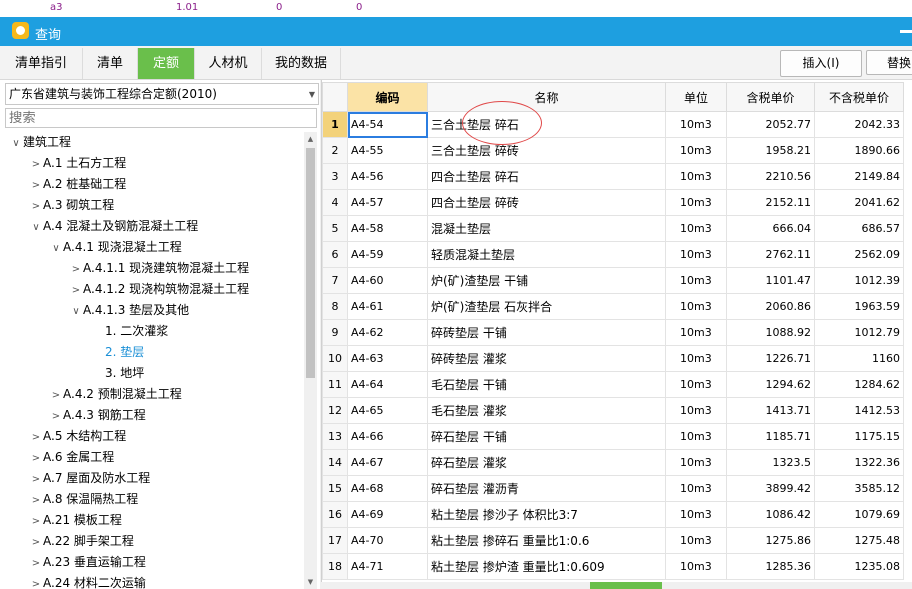 This screenshot has width=912, height=589. What do you see at coordinates (113, 226) in the screenshot?
I see `tree-node: ∨ A.4 混凝土及钢筋混凝土工程` at bounding box center [113, 226].